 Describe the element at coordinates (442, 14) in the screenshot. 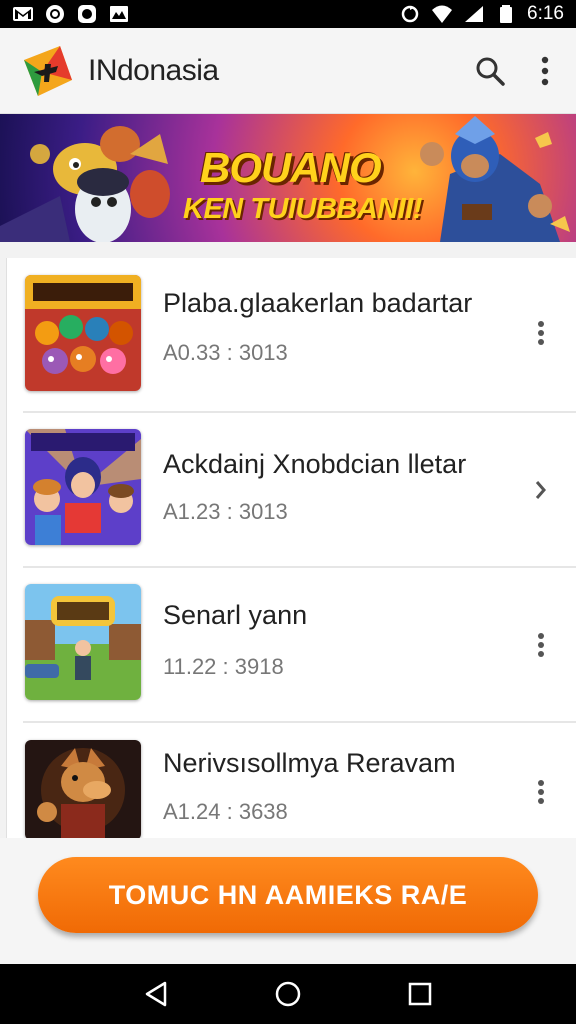

I see `wifi-icon` at that location.